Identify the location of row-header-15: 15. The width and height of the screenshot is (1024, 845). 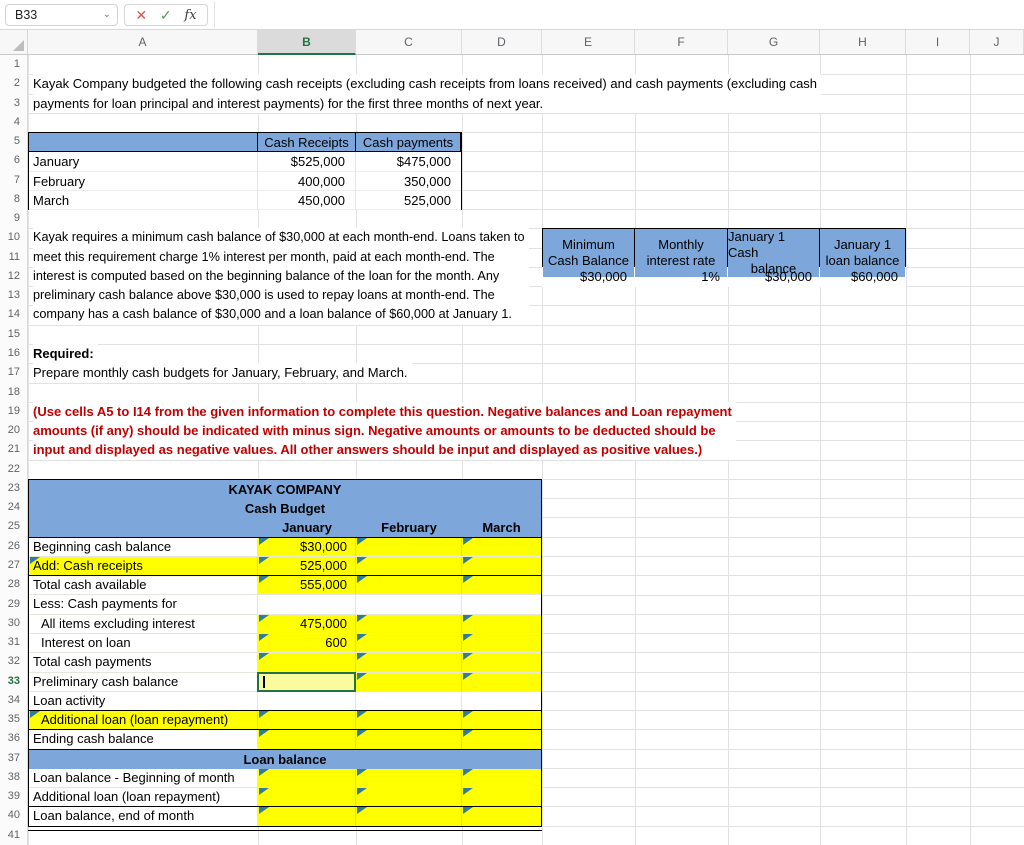
(13, 334).